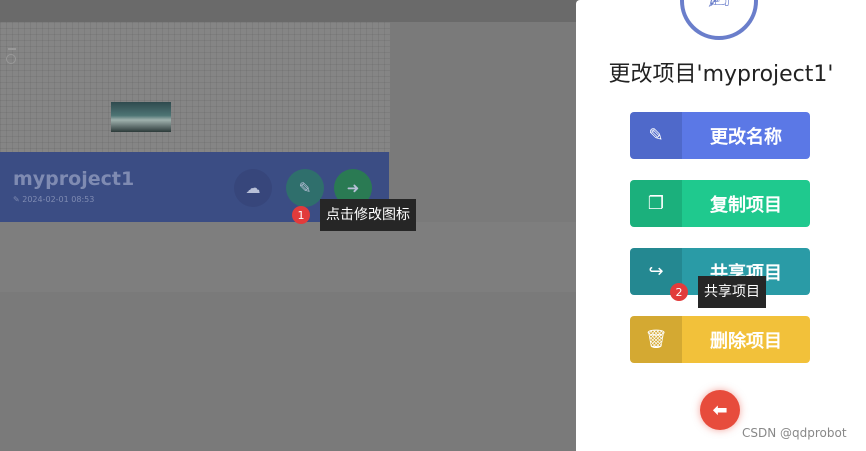 The width and height of the screenshot is (866, 451). I want to click on arrow-right-icon: ➜, so click(353, 188).